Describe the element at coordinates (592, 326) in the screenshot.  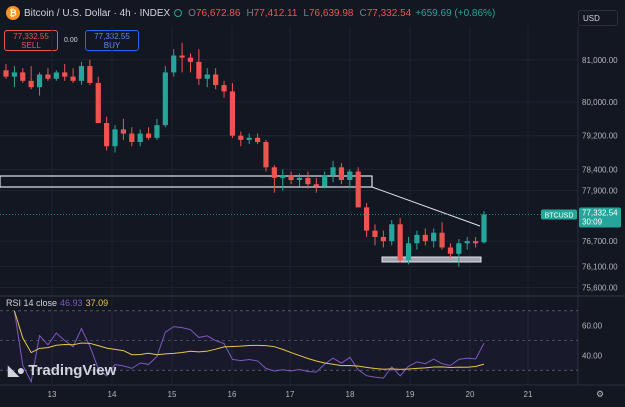
I see `rsi-tick-label: 60.00` at that location.